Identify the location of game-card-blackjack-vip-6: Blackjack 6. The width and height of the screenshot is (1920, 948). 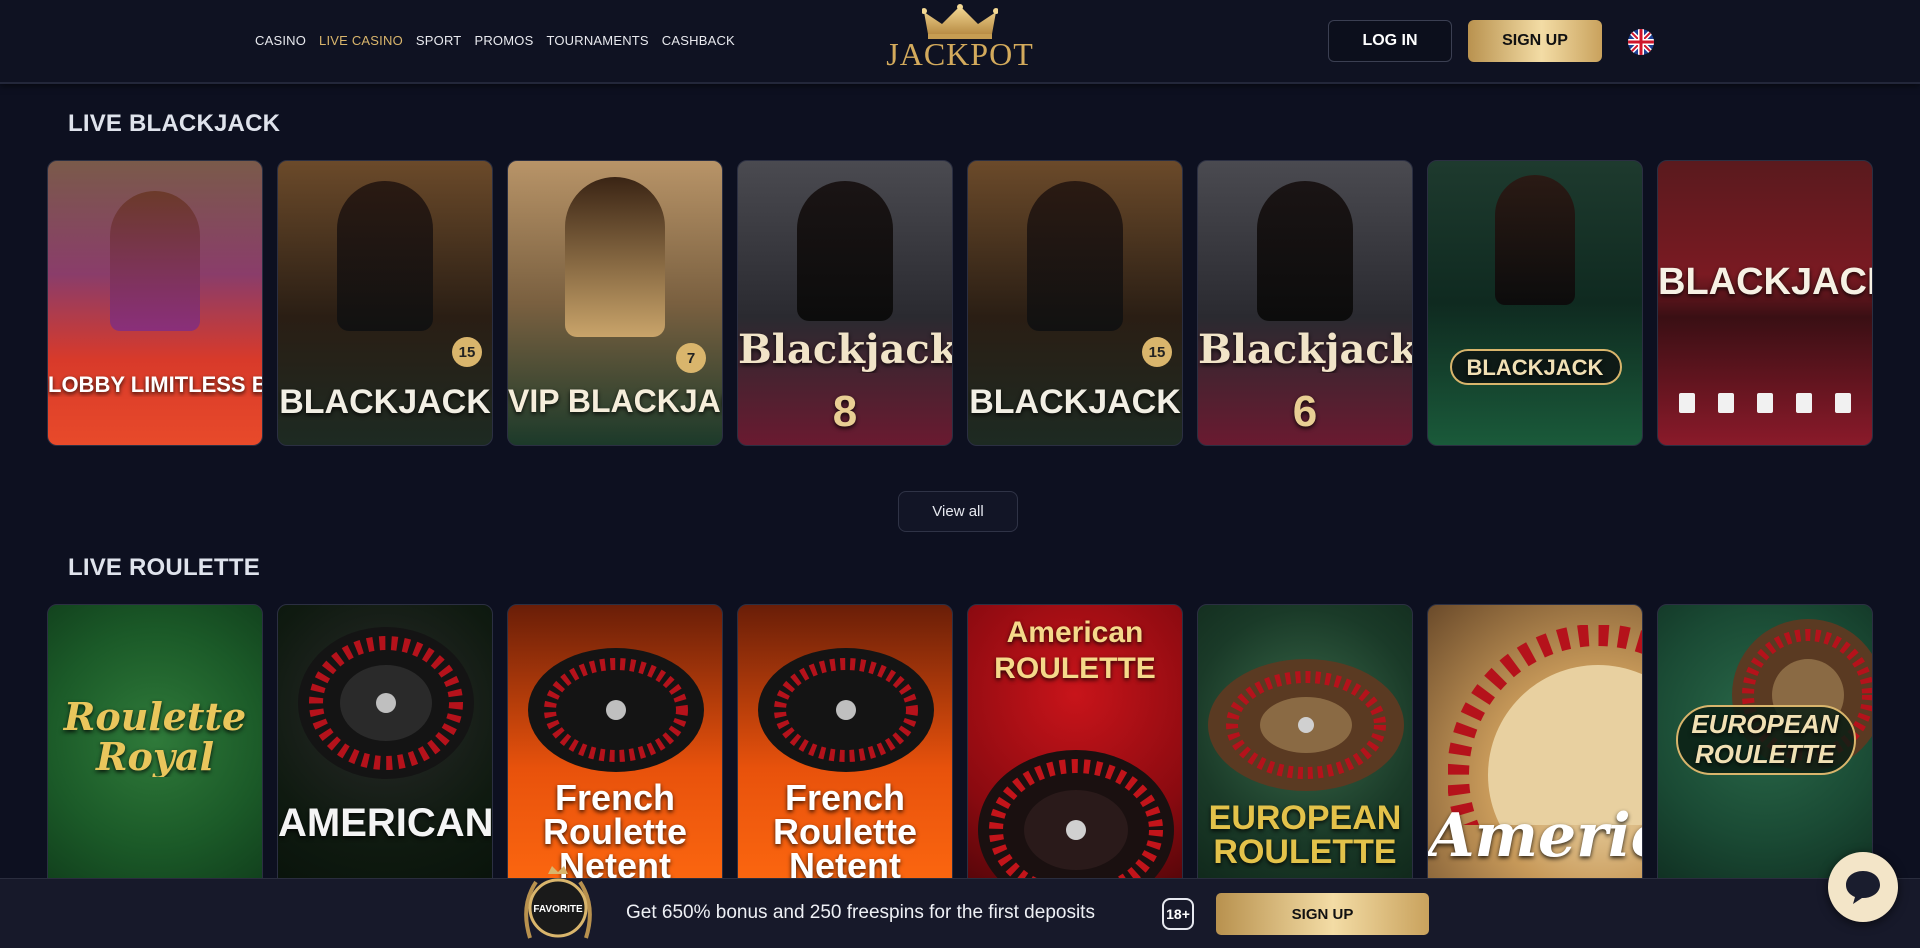
(1305, 303).